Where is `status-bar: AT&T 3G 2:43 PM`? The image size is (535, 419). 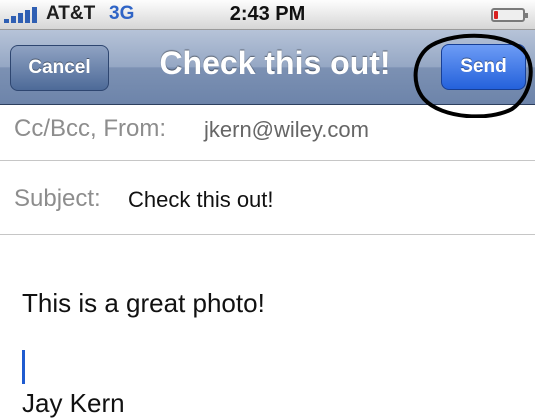
status-bar: AT&T 3G 2:43 PM is located at coordinates (267, 15).